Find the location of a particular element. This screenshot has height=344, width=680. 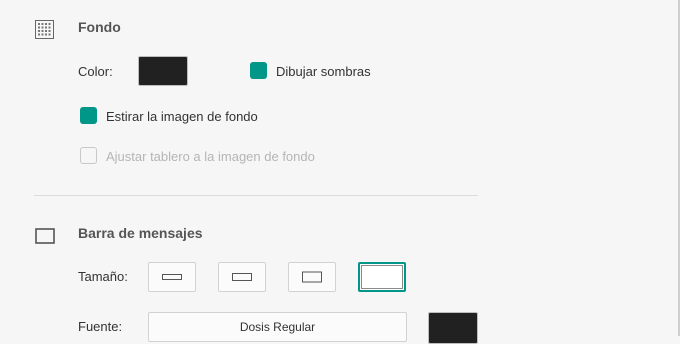

size-extra-large-button is located at coordinates (382, 277).